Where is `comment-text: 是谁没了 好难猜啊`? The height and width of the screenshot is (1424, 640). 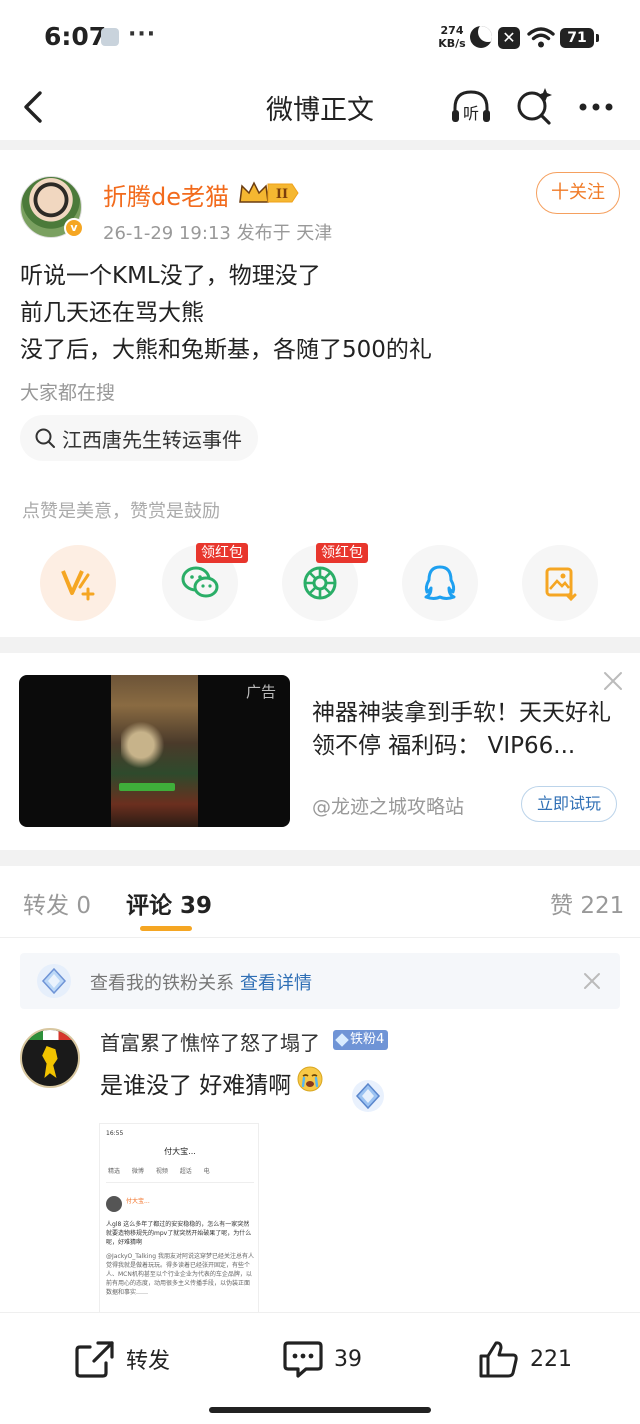
comment-text: 是谁没了 好难猜啊 is located at coordinates (196, 1086).